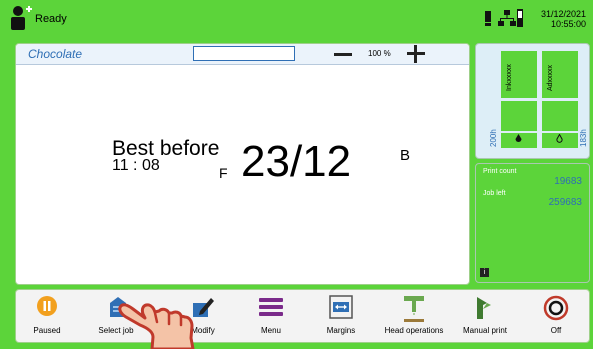 This screenshot has width=593, height=349. What do you see at coordinates (484, 272) in the screenshot?
I see `info-icon: i` at bounding box center [484, 272].